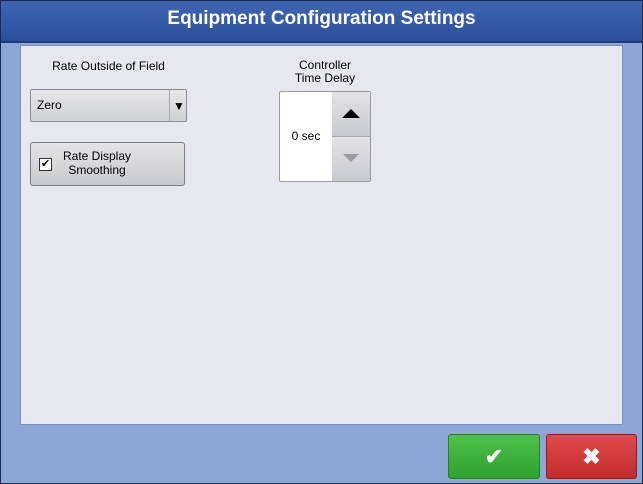 Image resolution: width=643 pixels, height=484 pixels. I want to click on ok-button: ✔, so click(494, 456).